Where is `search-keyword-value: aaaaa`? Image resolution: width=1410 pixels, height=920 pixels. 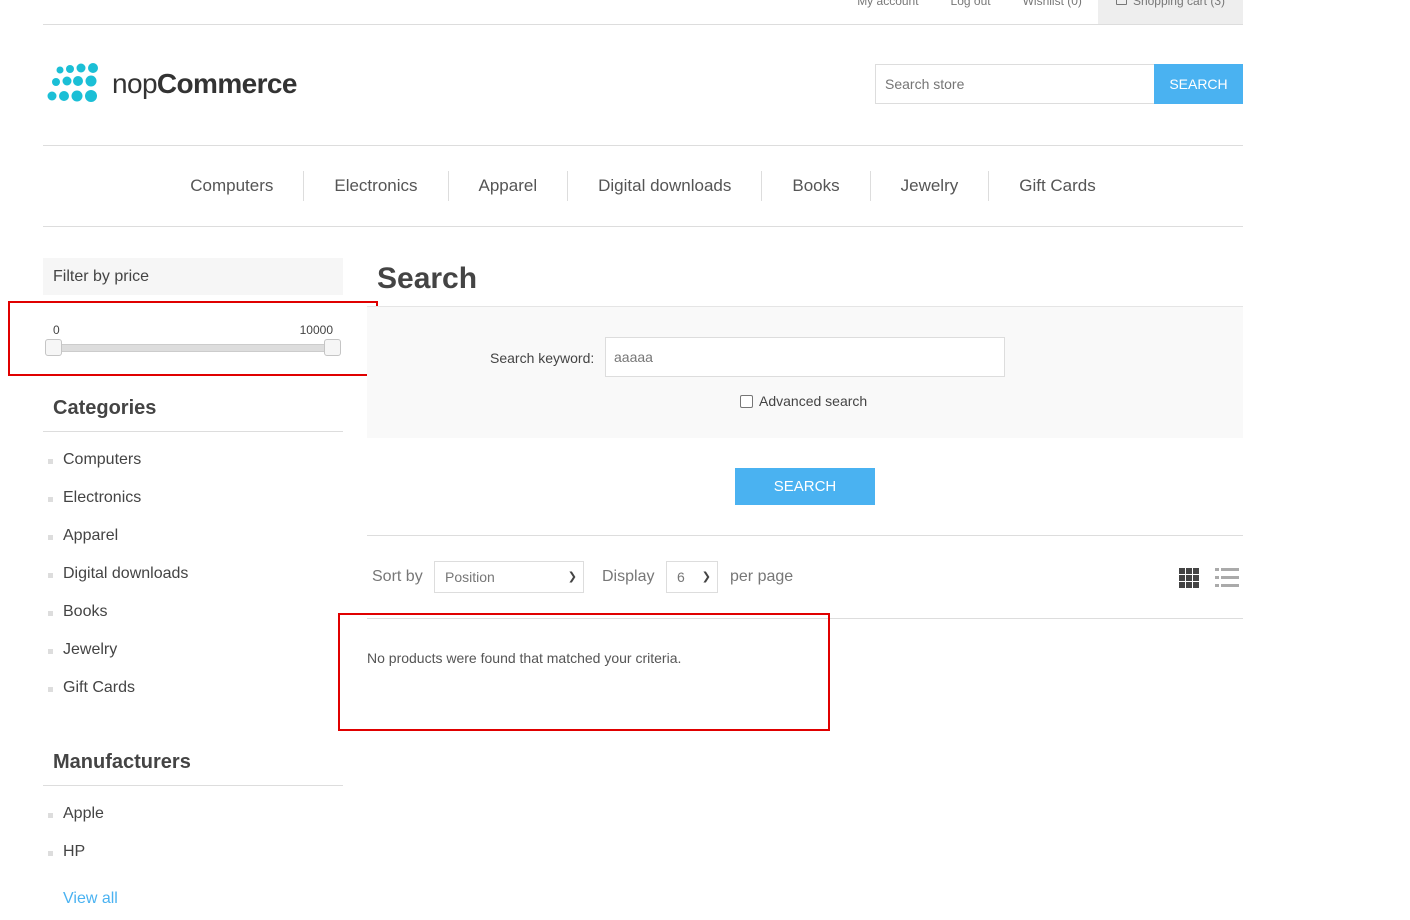
search-keyword-value: aaaaa is located at coordinates (633, 357).